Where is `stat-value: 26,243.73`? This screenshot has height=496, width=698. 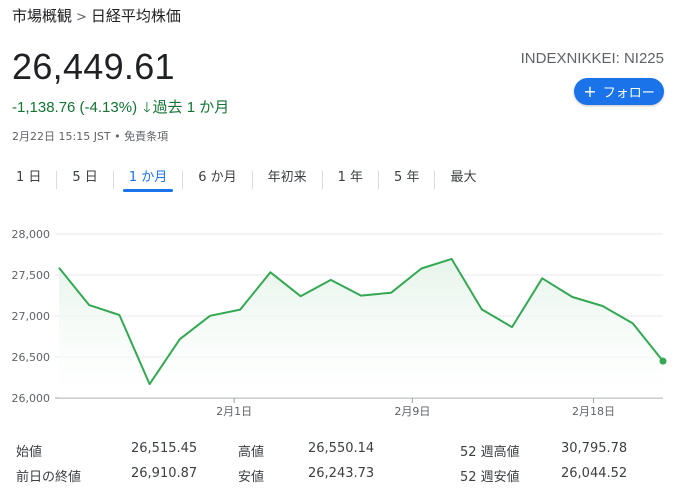 stat-value: 26,243.73 is located at coordinates (341, 473).